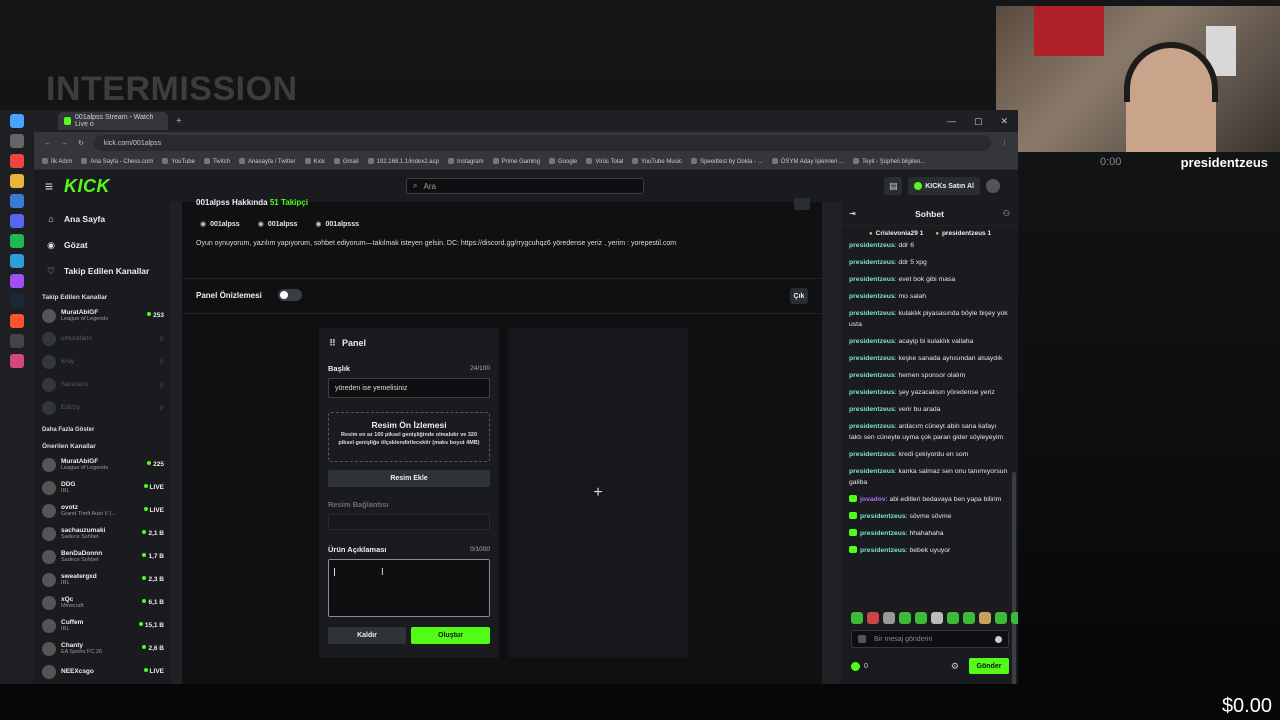  I want to click on obs-icon, so click(17, 341).